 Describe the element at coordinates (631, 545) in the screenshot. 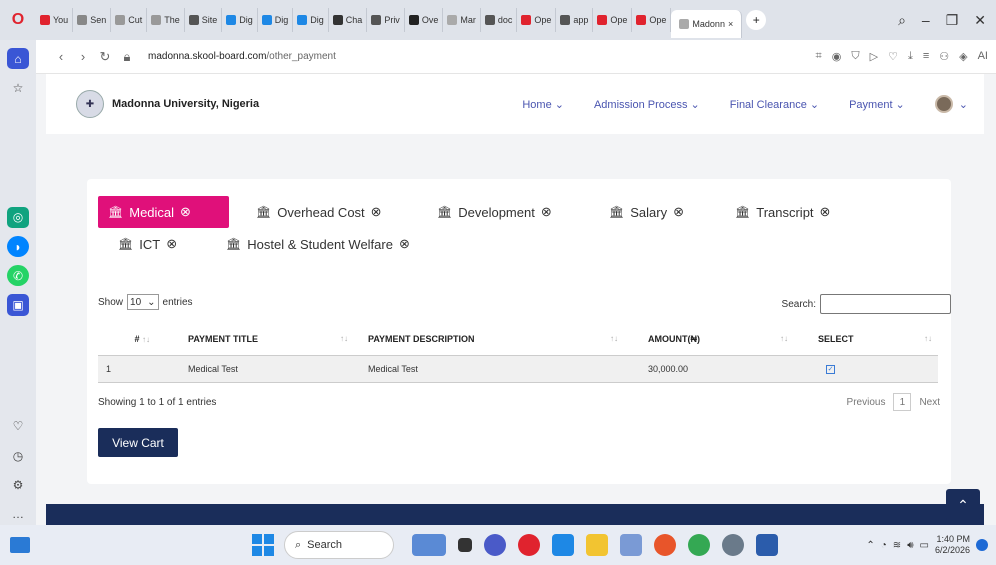

I see `notepad-icon` at that location.